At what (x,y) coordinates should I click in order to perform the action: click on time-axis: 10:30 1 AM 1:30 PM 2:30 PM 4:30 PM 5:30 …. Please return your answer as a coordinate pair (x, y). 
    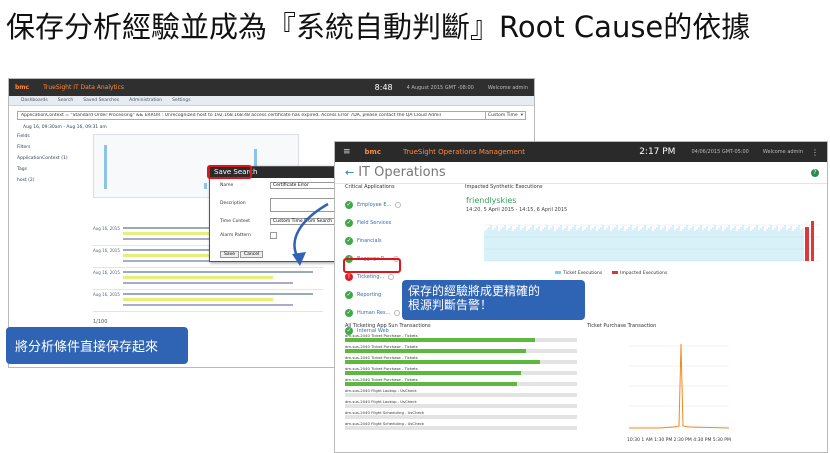
    Looking at the image, I should click on (679, 440).